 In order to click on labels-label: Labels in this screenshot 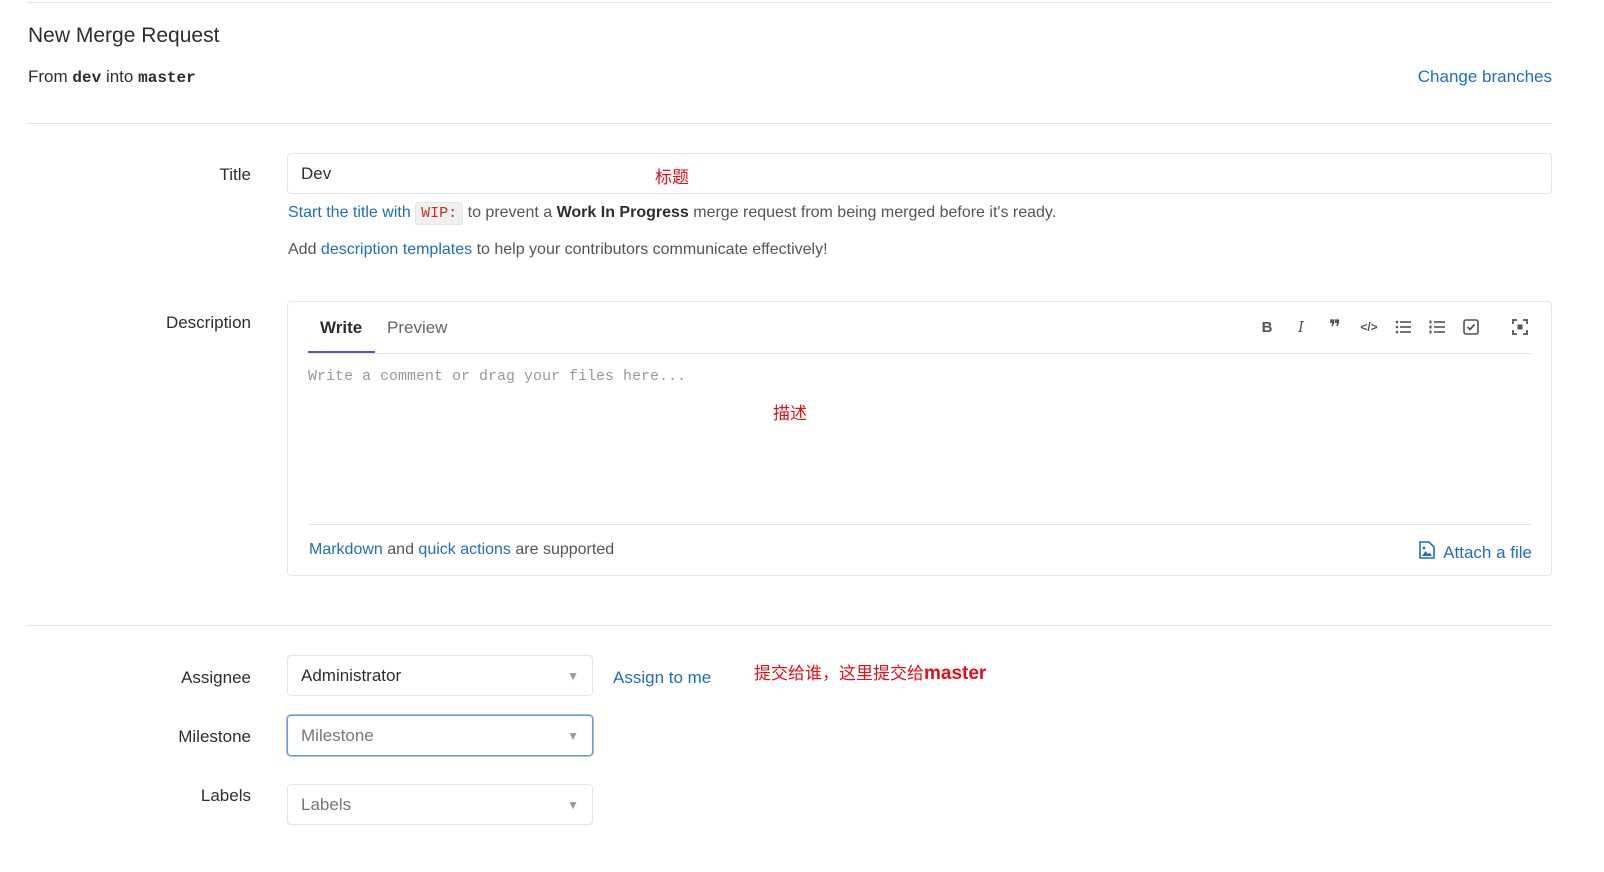, I will do `click(225, 795)`.